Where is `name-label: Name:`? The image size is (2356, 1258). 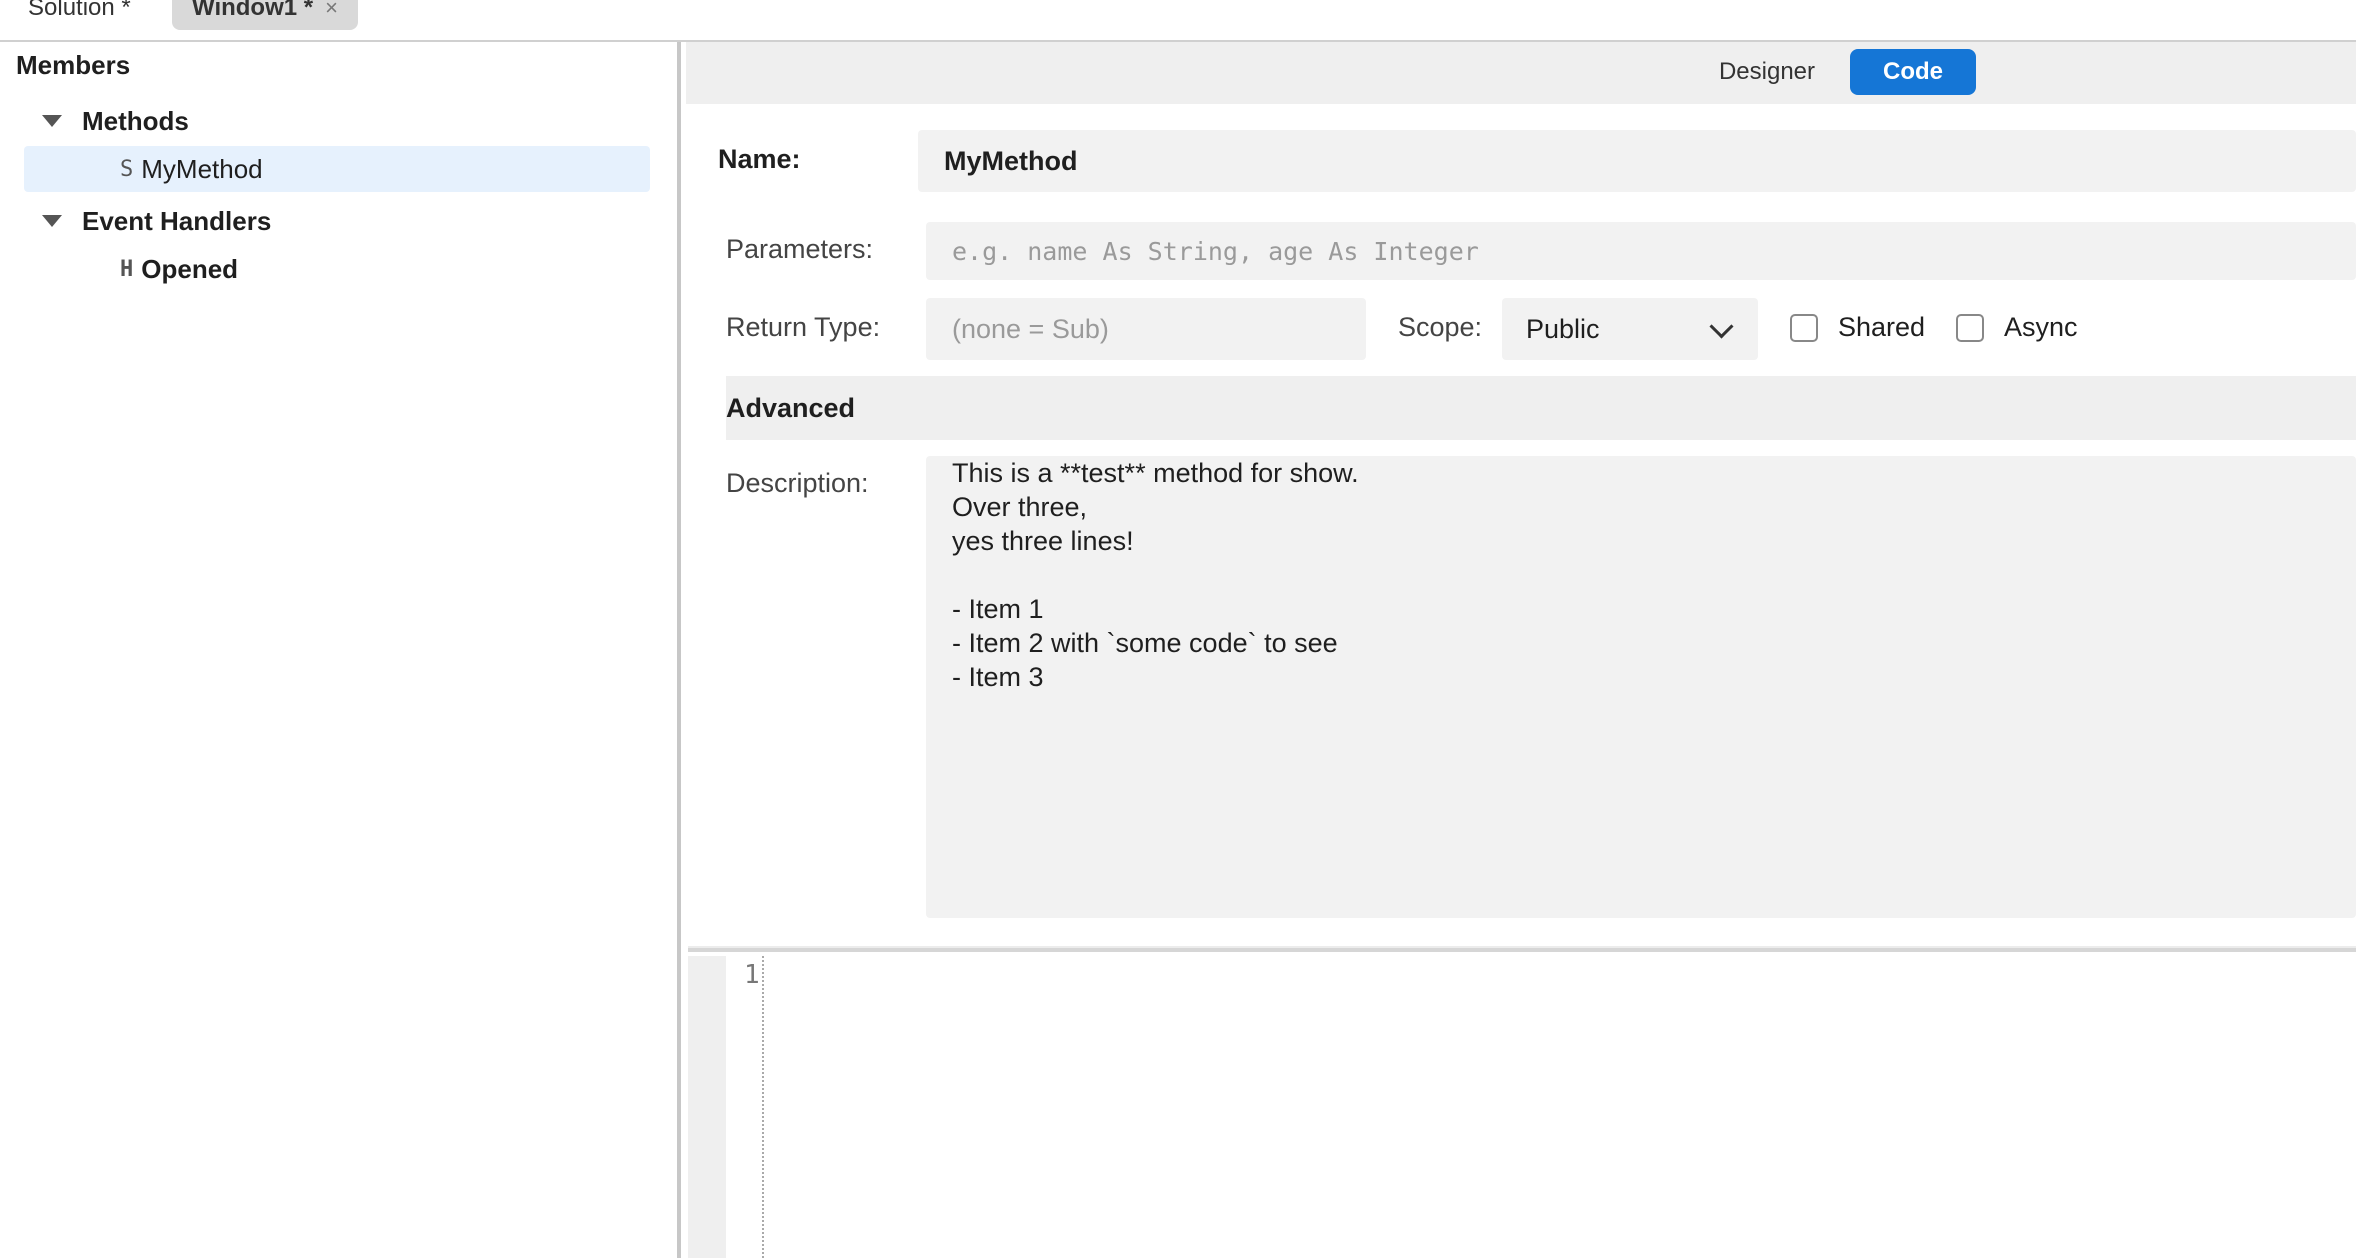 name-label: Name: is located at coordinates (759, 159).